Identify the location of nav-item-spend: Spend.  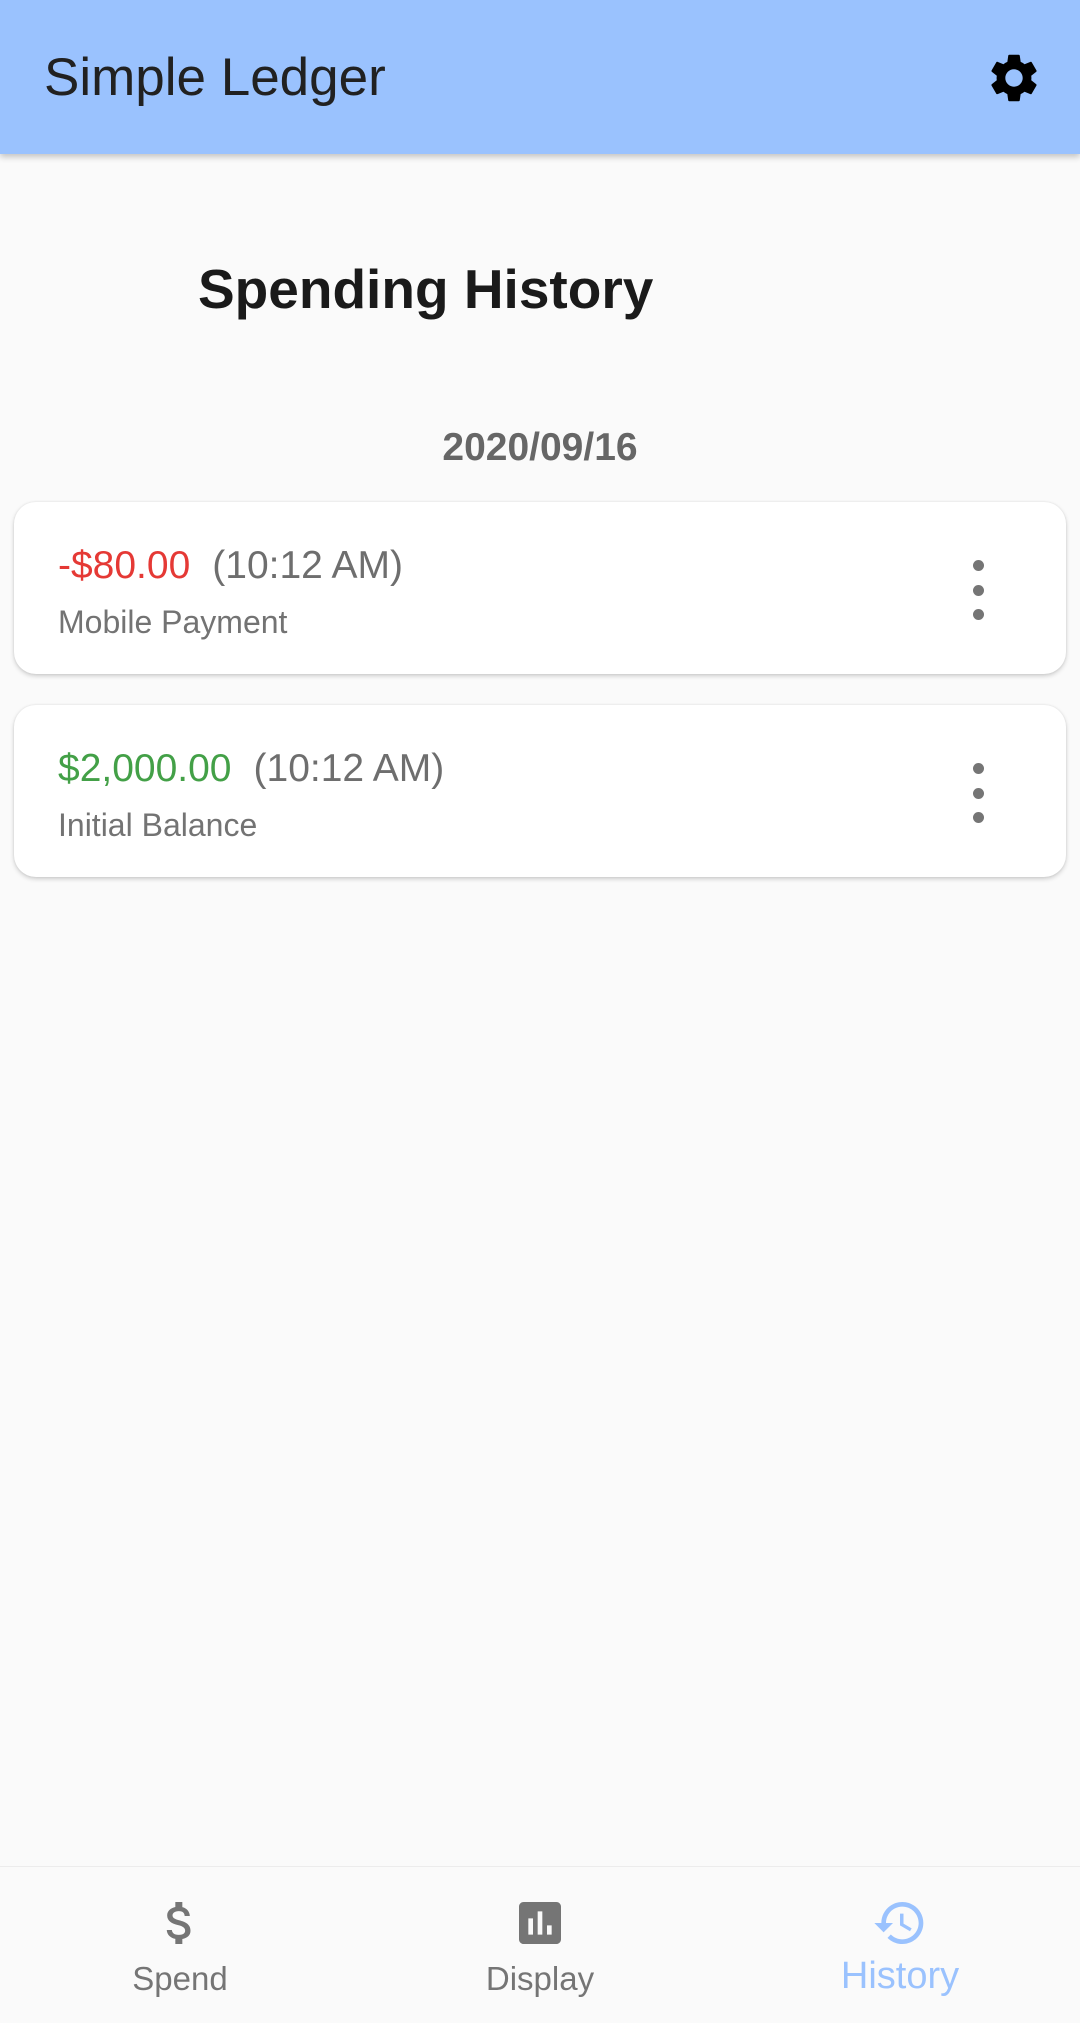
(180, 1945).